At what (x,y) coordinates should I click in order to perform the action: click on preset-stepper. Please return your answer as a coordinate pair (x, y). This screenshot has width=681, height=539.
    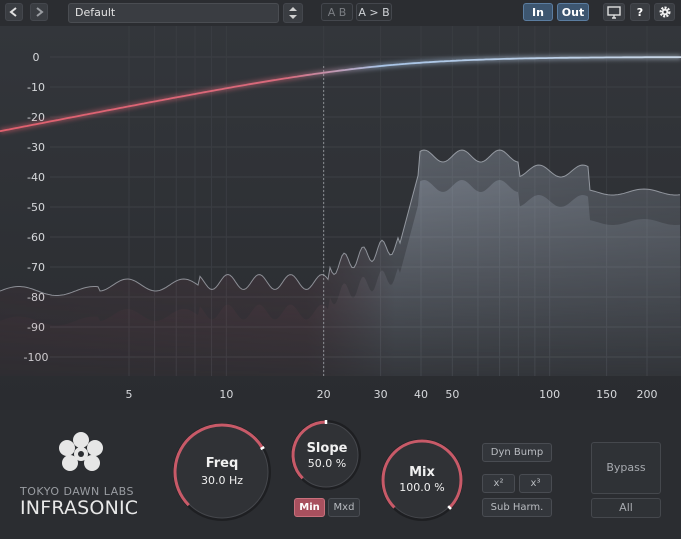
    Looking at the image, I should click on (293, 13).